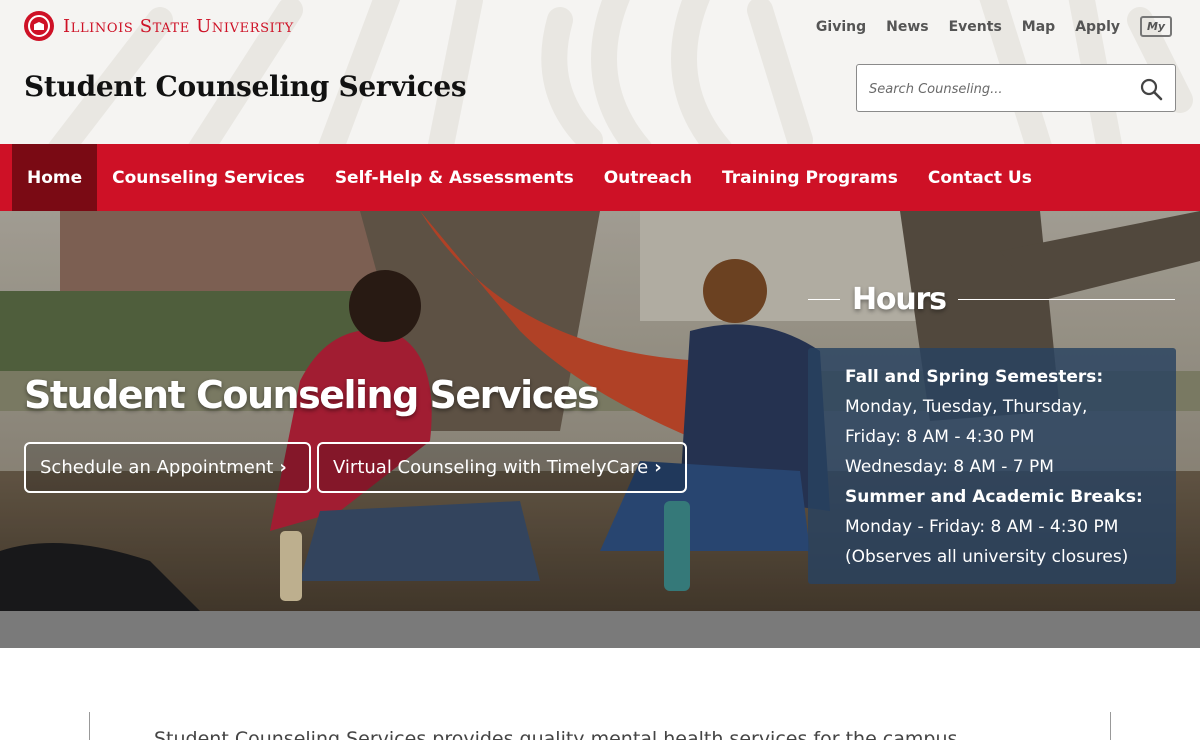 The width and height of the screenshot is (1200, 740). What do you see at coordinates (1156, 26) in the screenshot?
I see `my-isu-button: My` at bounding box center [1156, 26].